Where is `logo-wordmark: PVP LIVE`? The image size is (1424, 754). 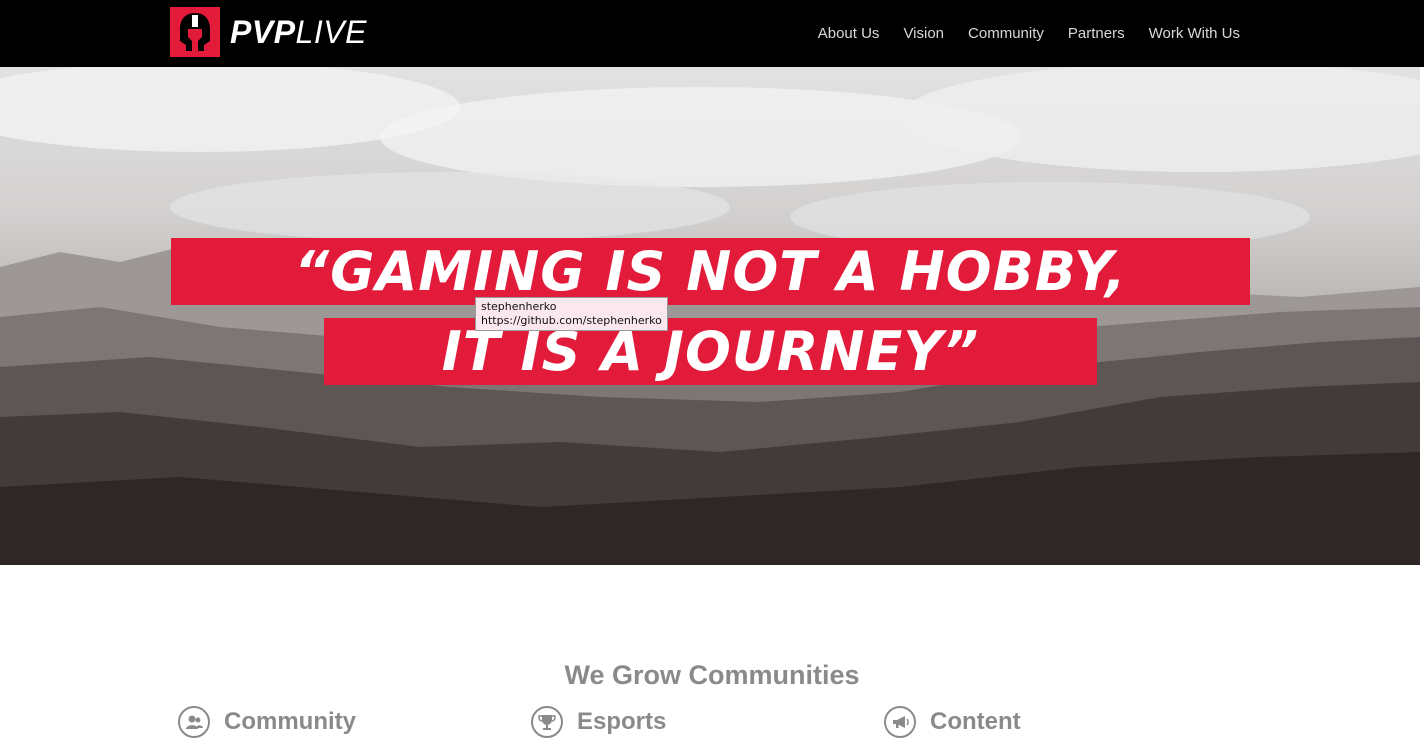 logo-wordmark: PVP LIVE is located at coordinates (298, 32).